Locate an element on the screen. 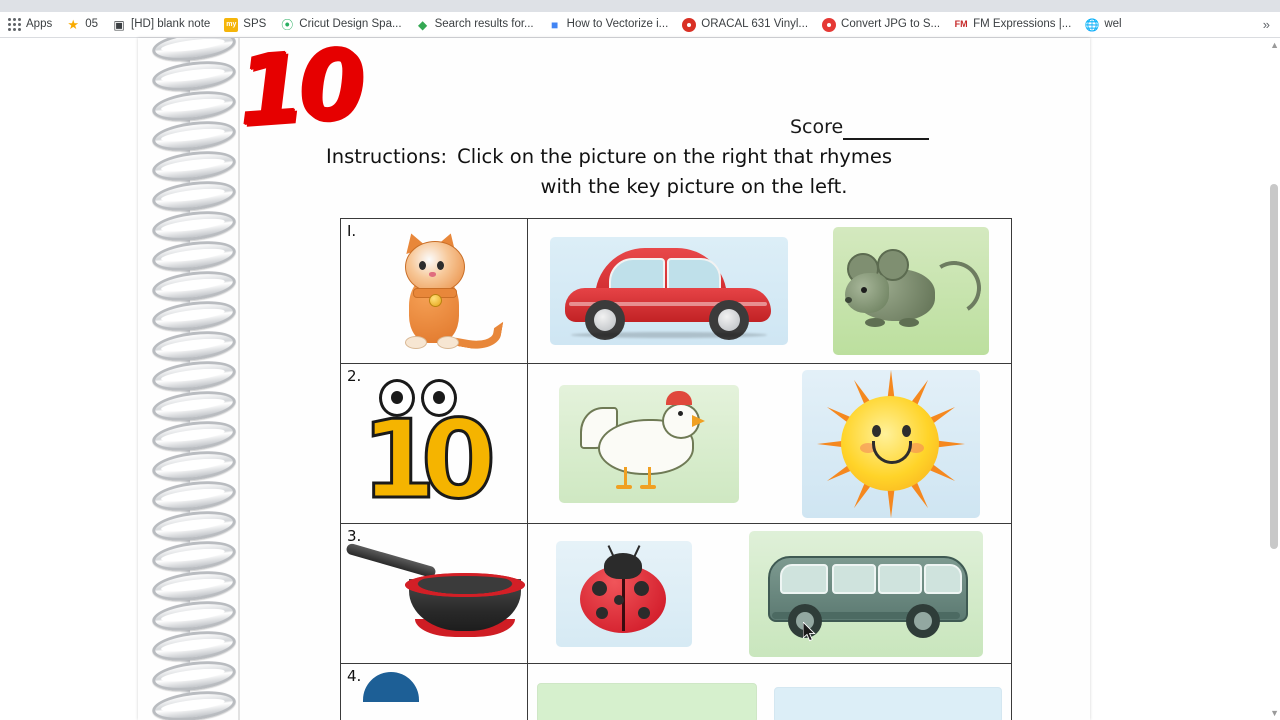 This screenshot has height=720, width=1280. bookmarks-overflow-button: » is located at coordinates (1266, 24).